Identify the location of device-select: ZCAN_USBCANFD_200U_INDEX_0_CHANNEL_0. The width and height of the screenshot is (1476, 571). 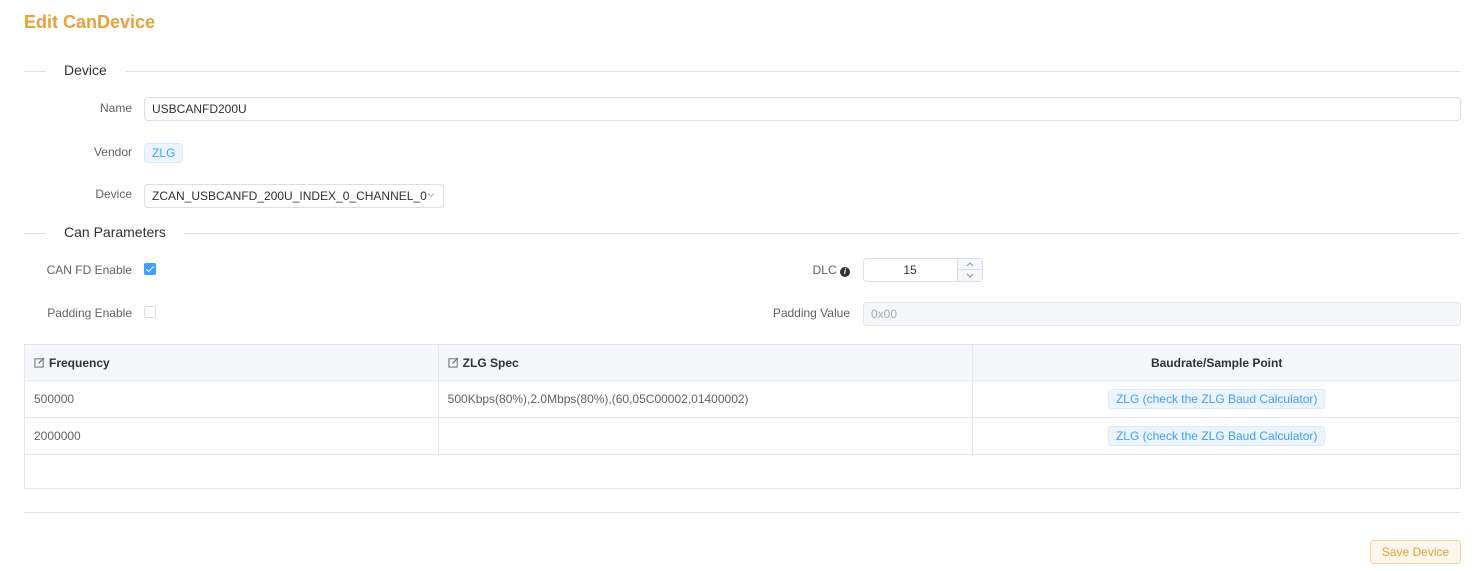
(294, 196).